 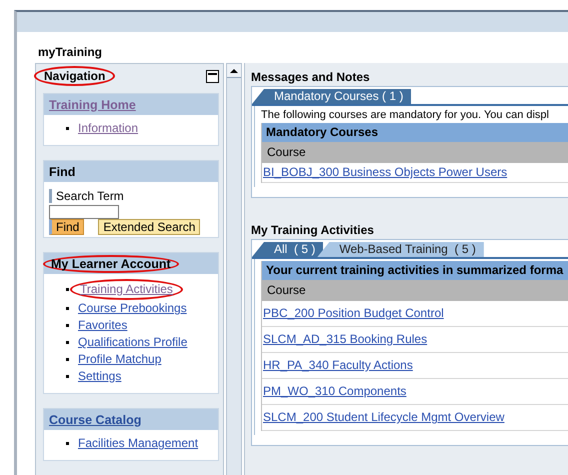 I want to click on extended-search-button: Extended Search, so click(x=149, y=227).